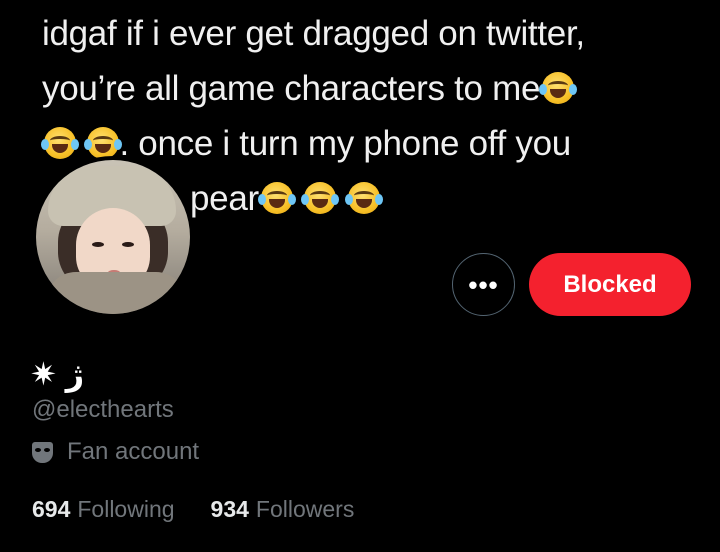 Image resolution: width=720 pixels, height=552 pixels. I want to click on username-handle: @electhearts, so click(103, 409).